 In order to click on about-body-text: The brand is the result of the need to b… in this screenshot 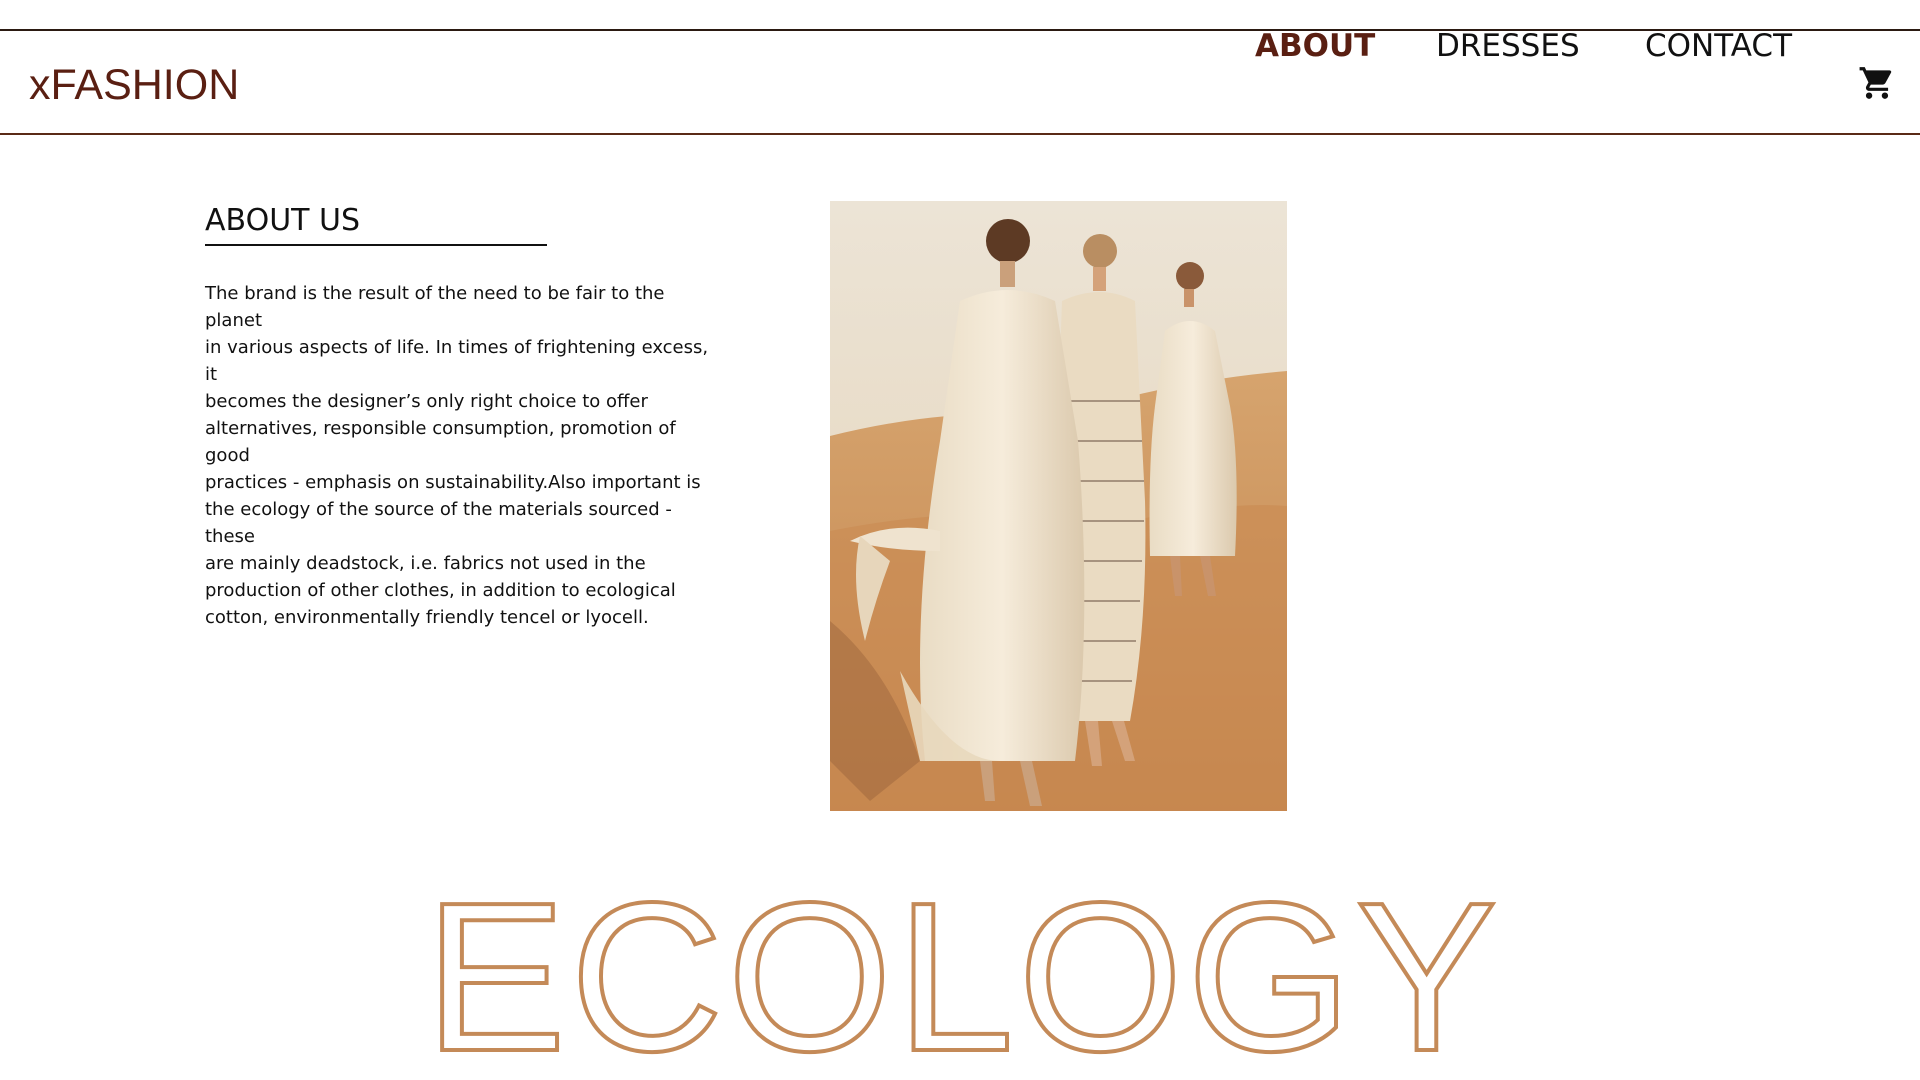, I will do `click(457, 455)`.